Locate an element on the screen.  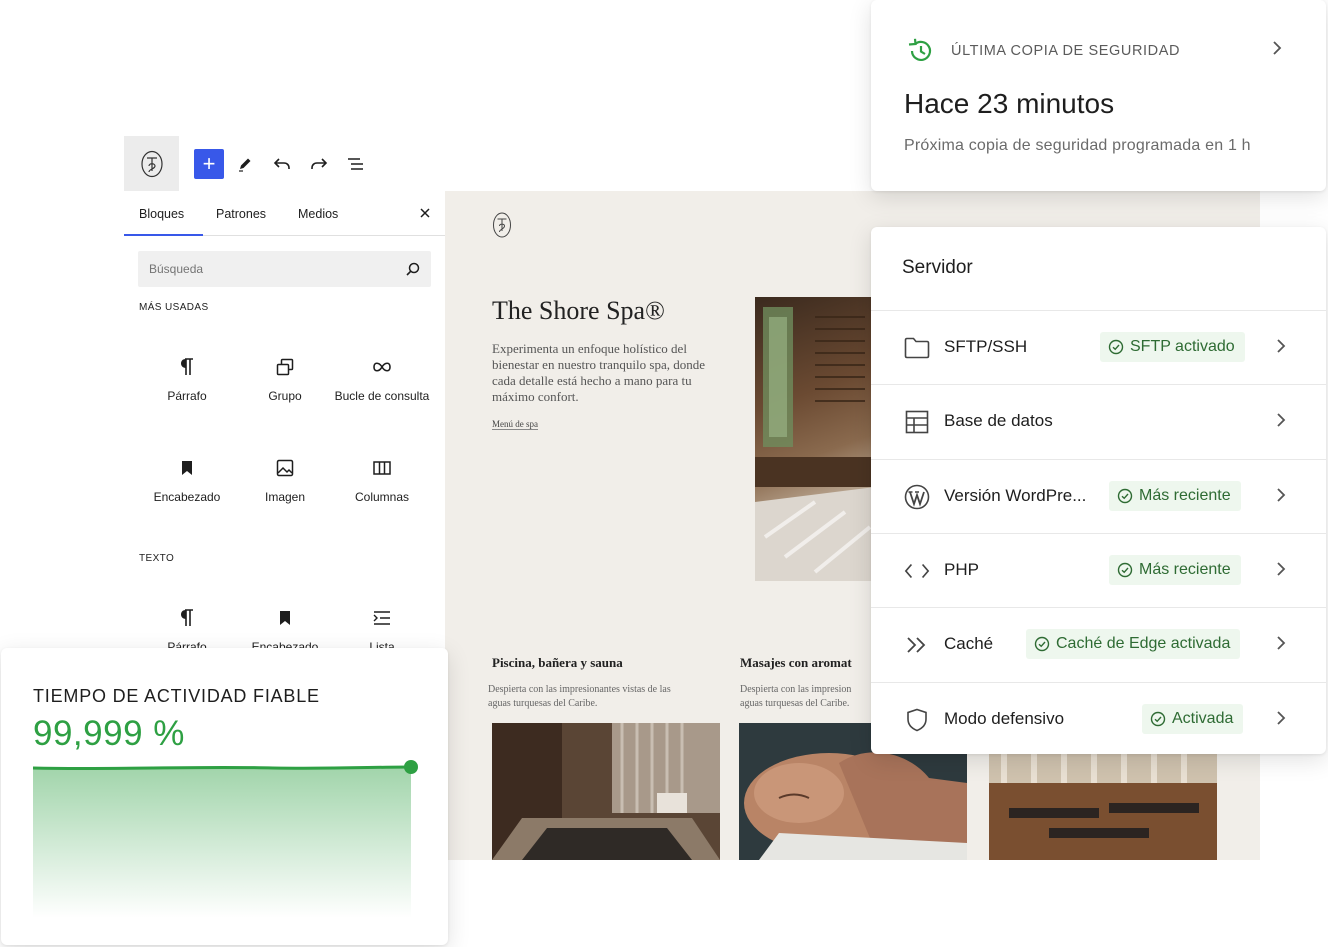
backup-time: Hace 23 minutos is located at coordinates (1009, 103).